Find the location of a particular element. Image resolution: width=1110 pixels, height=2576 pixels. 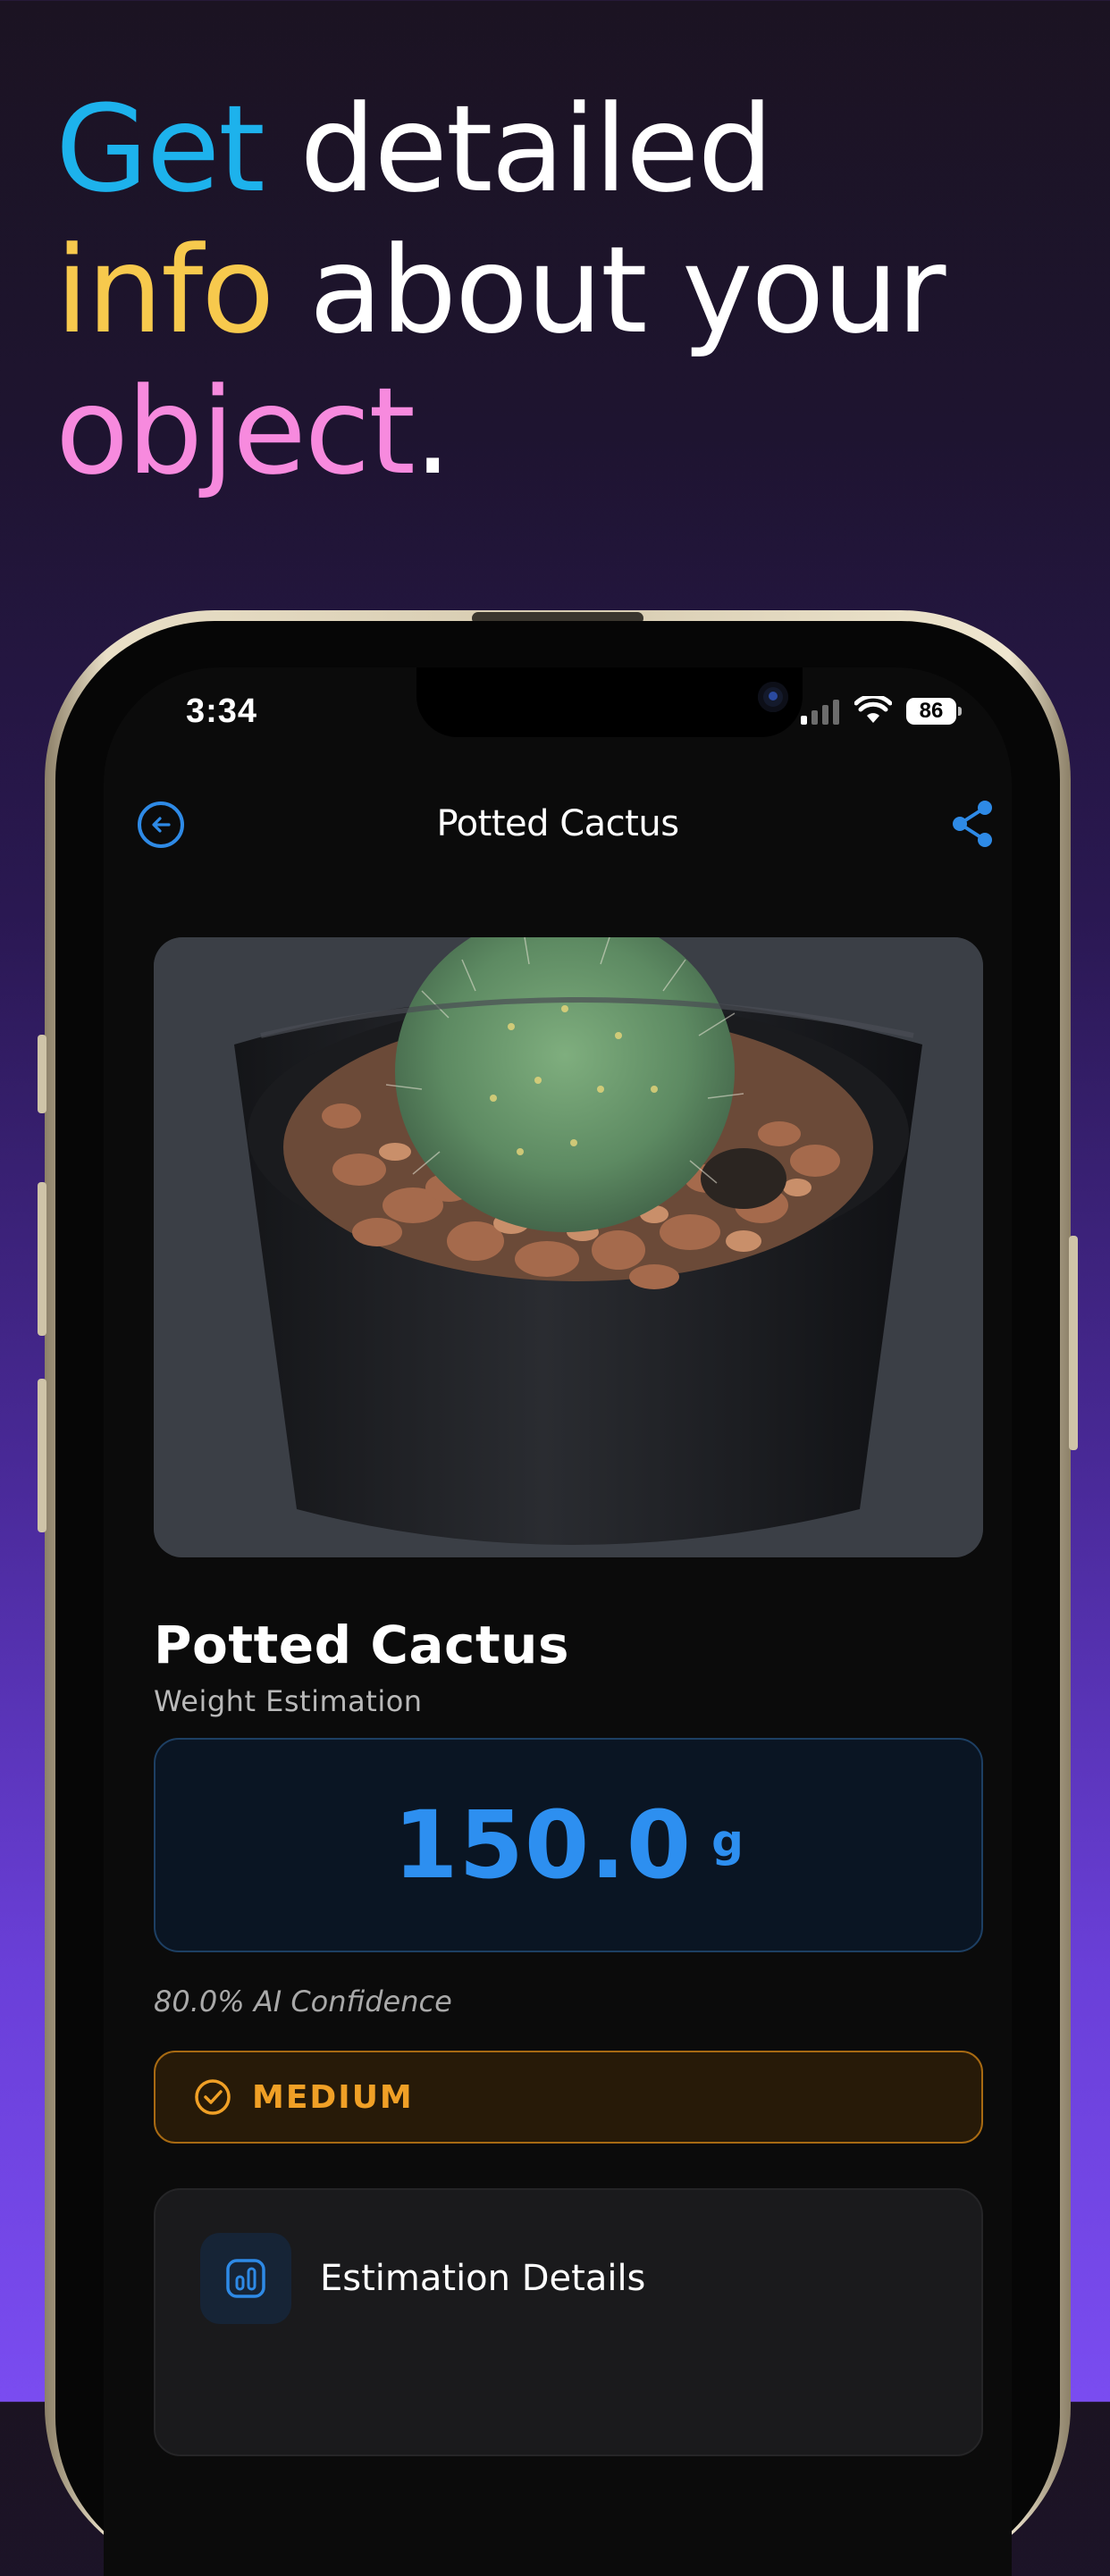

status-time: 3:34 is located at coordinates (222, 711).